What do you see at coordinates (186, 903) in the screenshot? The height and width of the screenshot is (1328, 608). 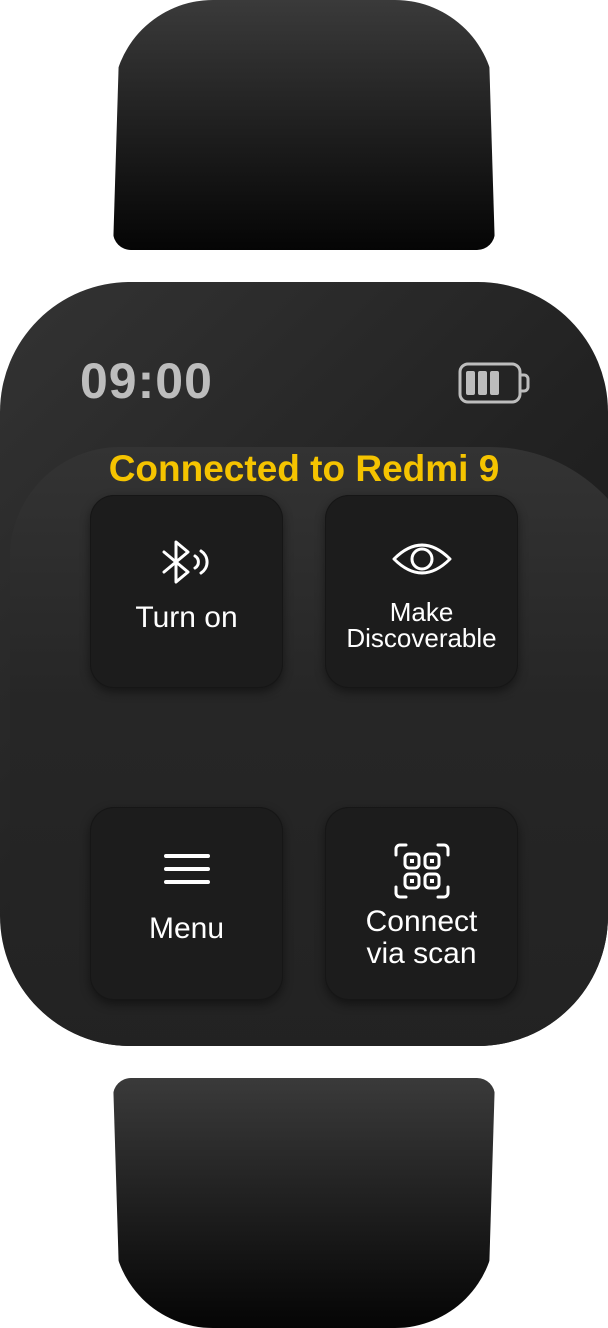 I see `menu-button: Menu` at bounding box center [186, 903].